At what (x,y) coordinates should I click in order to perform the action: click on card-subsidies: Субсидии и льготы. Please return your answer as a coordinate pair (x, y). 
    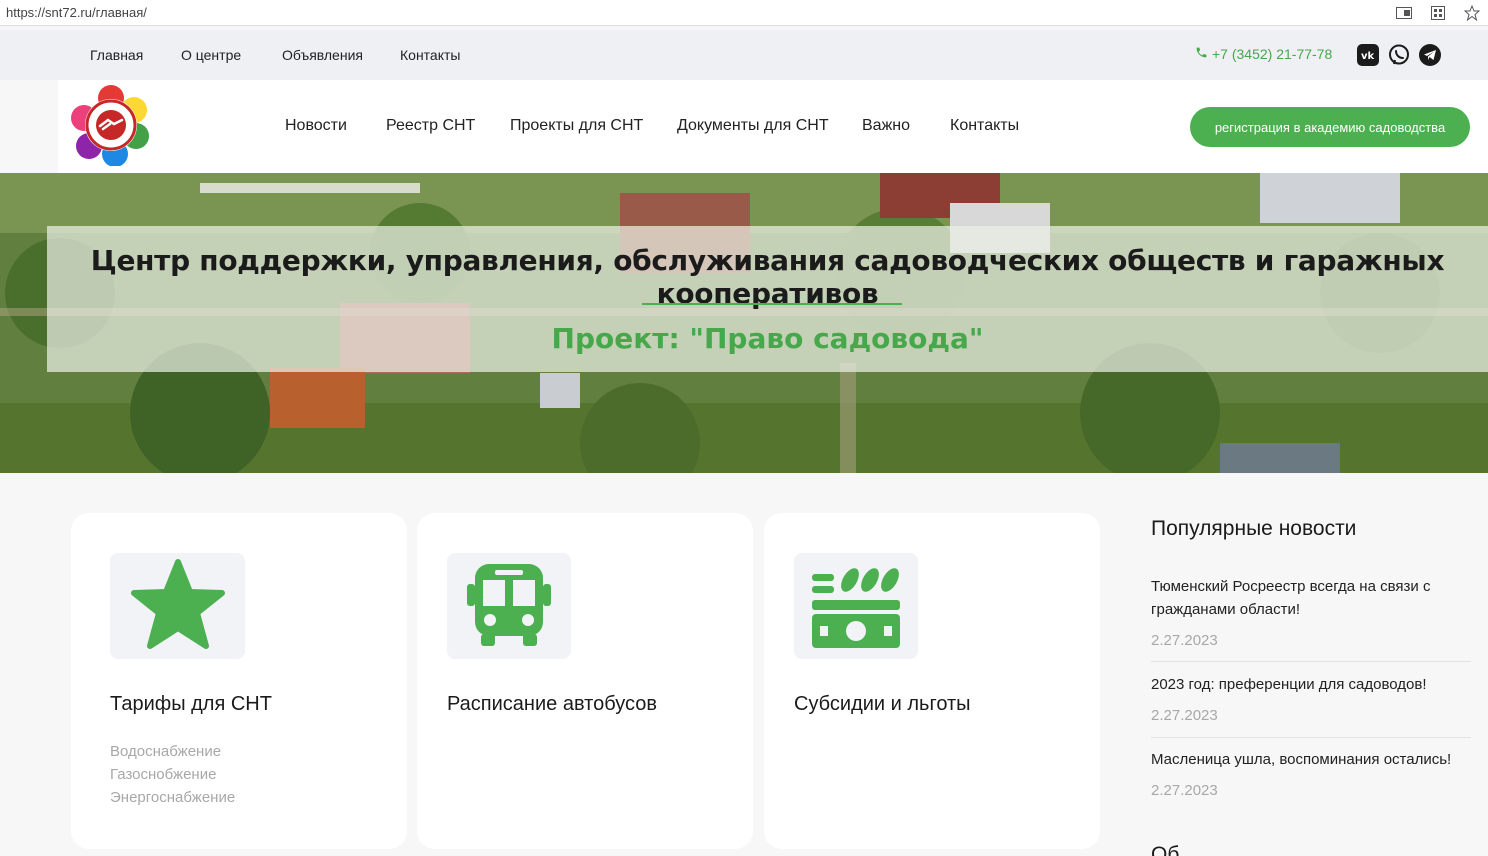
    Looking at the image, I should click on (932, 681).